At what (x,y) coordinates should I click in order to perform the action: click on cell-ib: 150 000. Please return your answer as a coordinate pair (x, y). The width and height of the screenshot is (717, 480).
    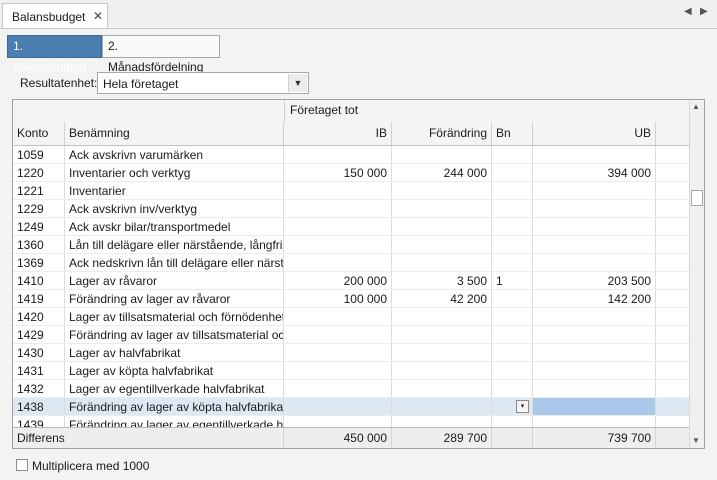
    Looking at the image, I should click on (338, 172).